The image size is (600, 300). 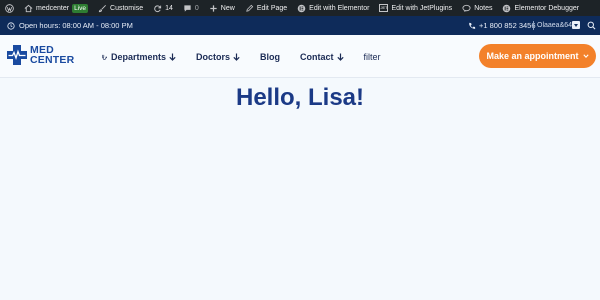 What do you see at coordinates (585, 56) in the screenshot?
I see `chevron-down-icon` at bounding box center [585, 56].